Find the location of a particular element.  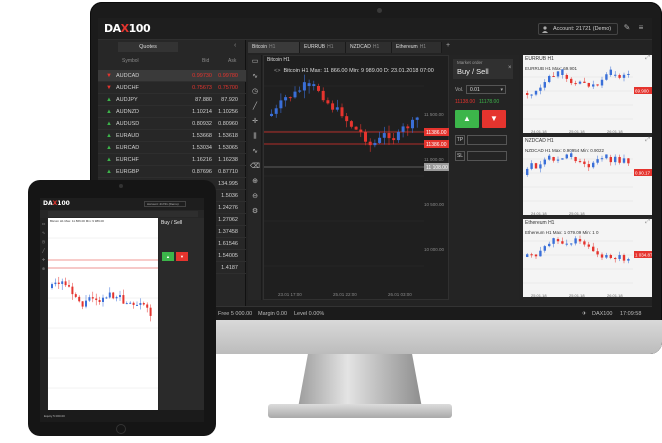

camera is located at coordinates (379, 10).